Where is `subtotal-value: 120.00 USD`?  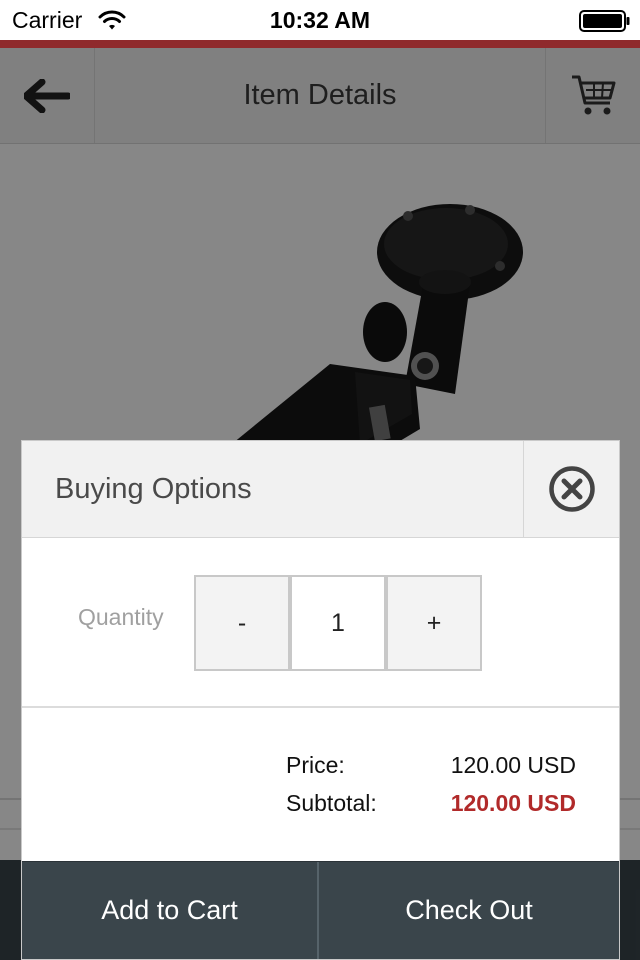 subtotal-value: 120.00 USD is located at coordinates (513, 803).